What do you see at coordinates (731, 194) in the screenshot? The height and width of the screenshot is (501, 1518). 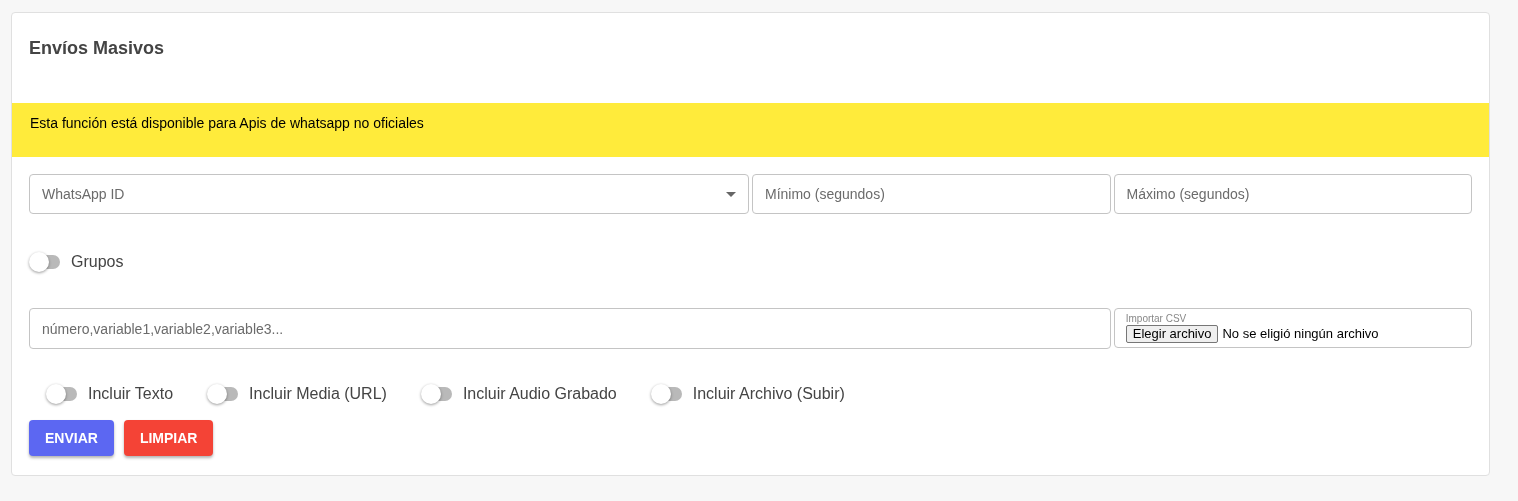 I see `dropdown-caret-icon` at bounding box center [731, 194].